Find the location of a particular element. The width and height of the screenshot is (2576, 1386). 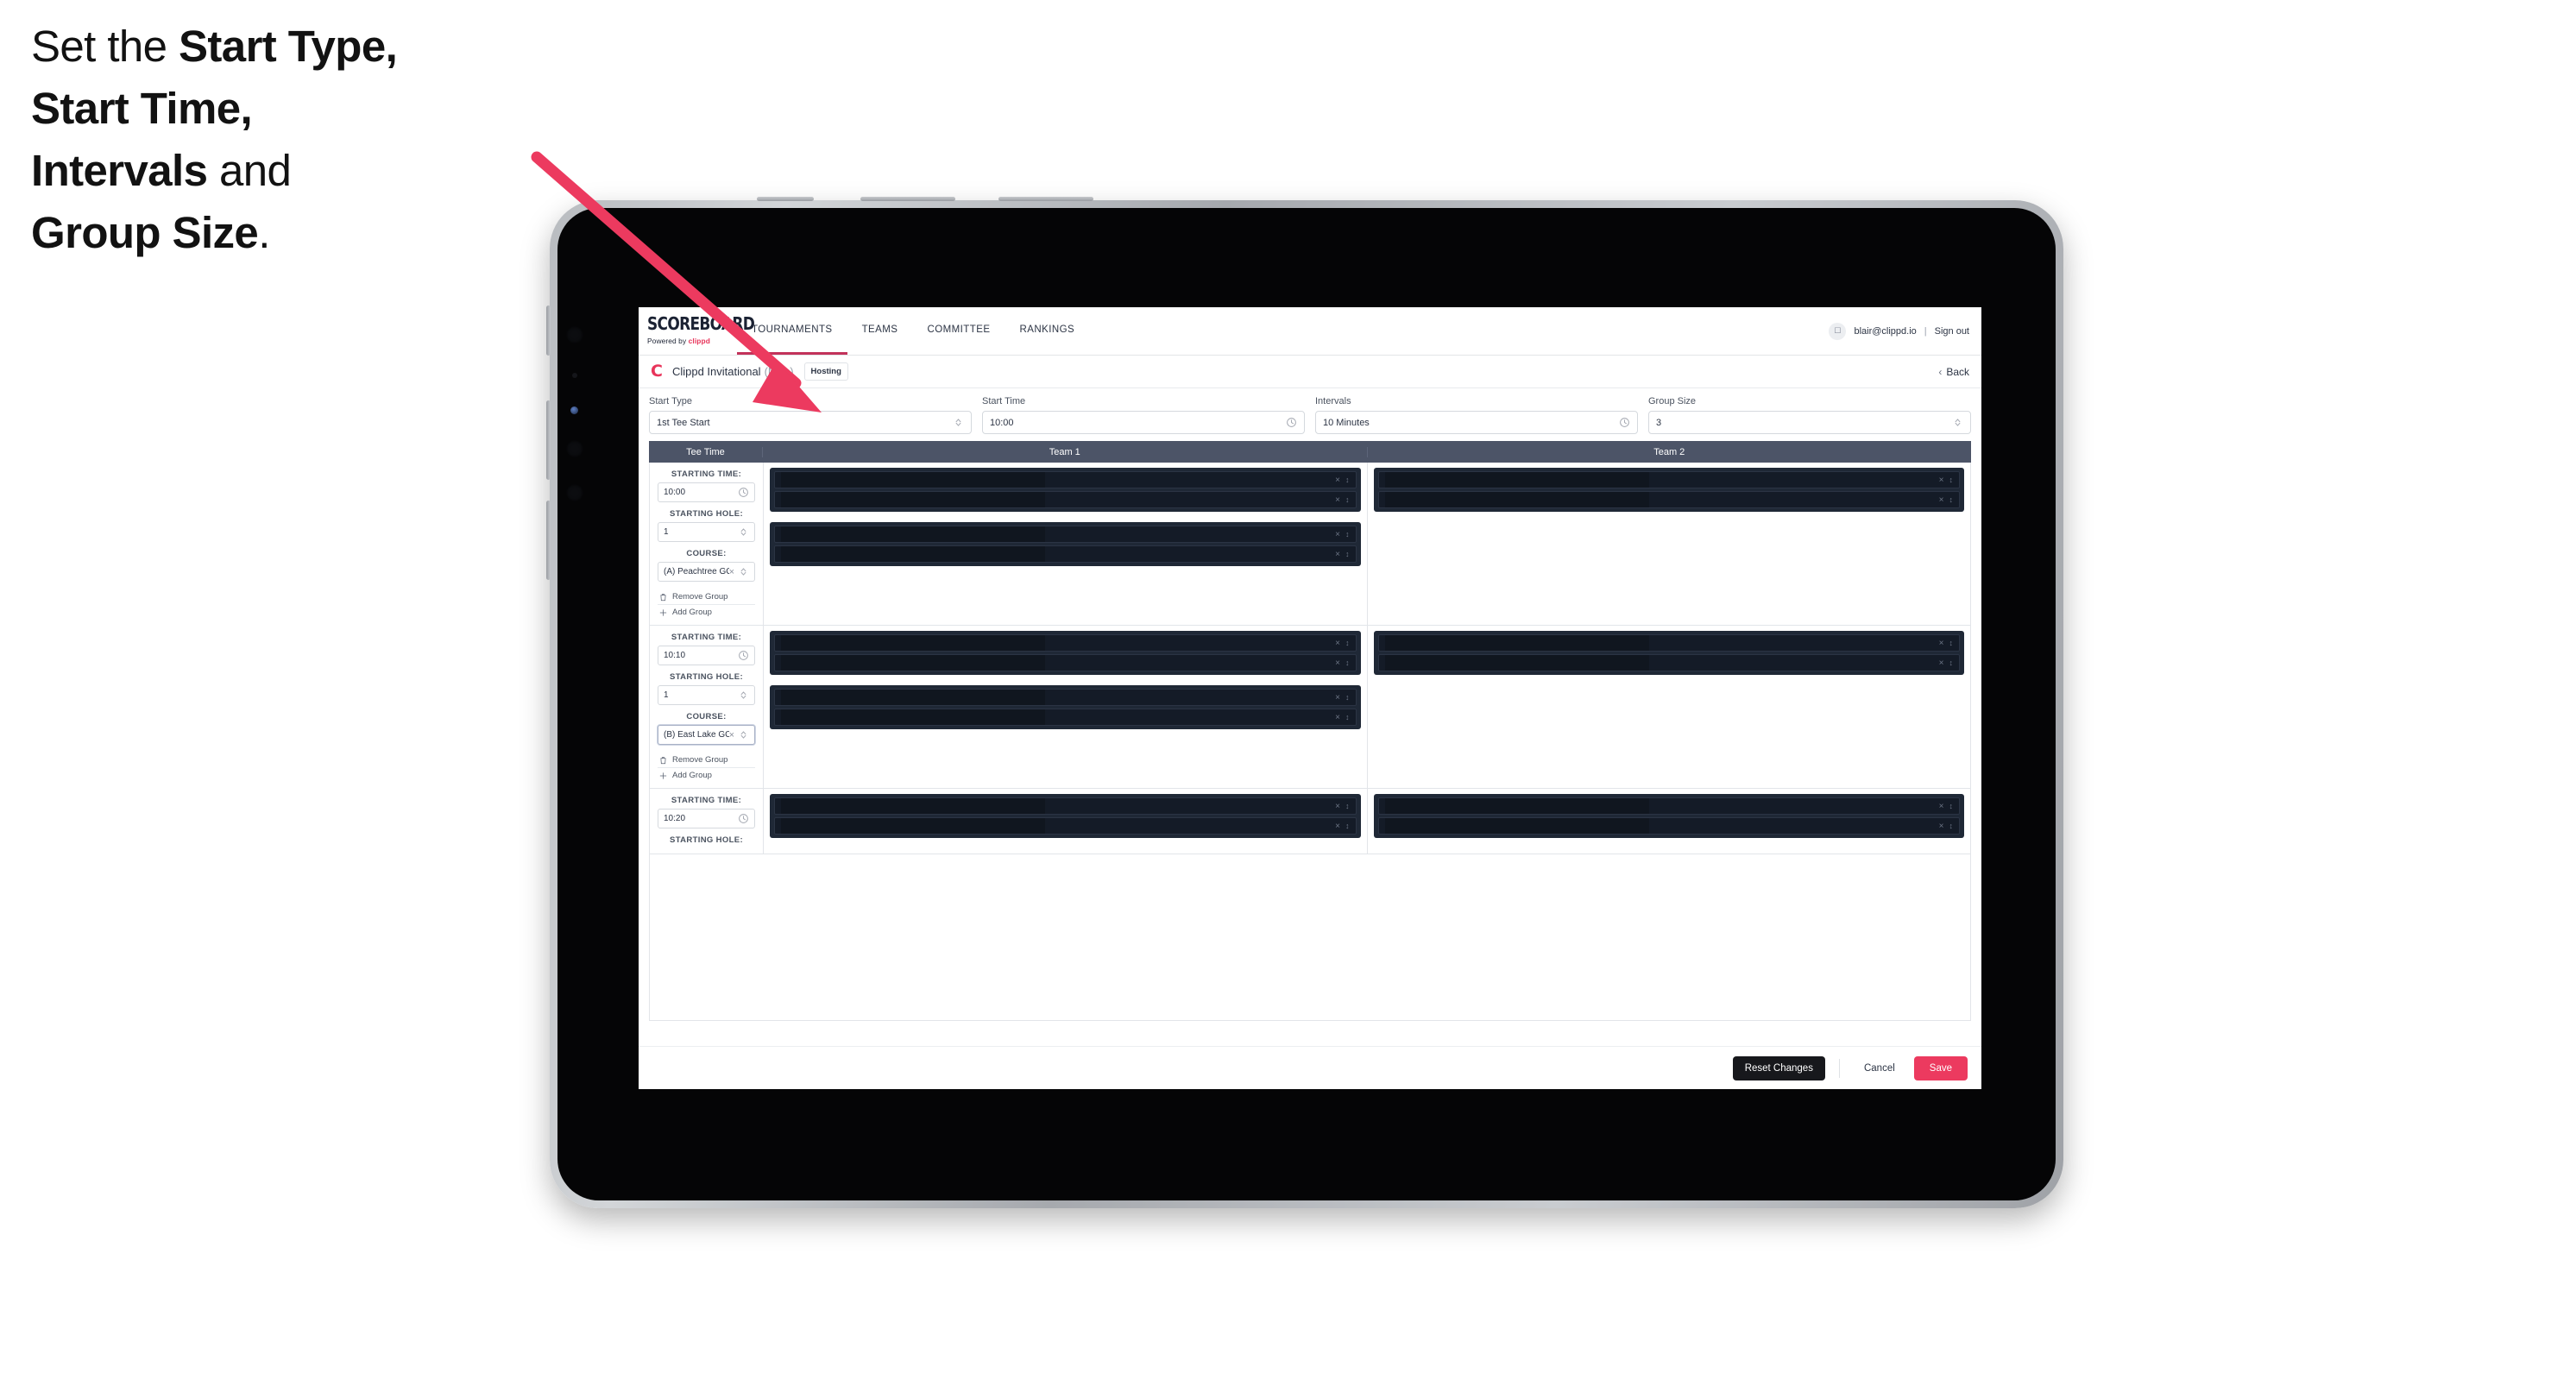

caption-line-1: Set the Start Type, is located at coordinates (307, 46).